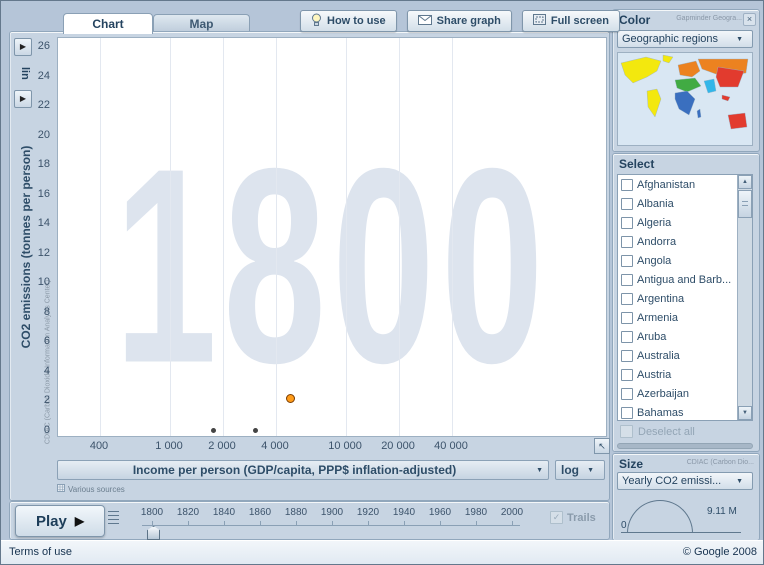 Image resolution: width=764 pixels, height=565 pixels. What do you see at coordinates (43, 105) in the screenshot?
I see `y-tick-label: 22` at bounding box center [43, 105].